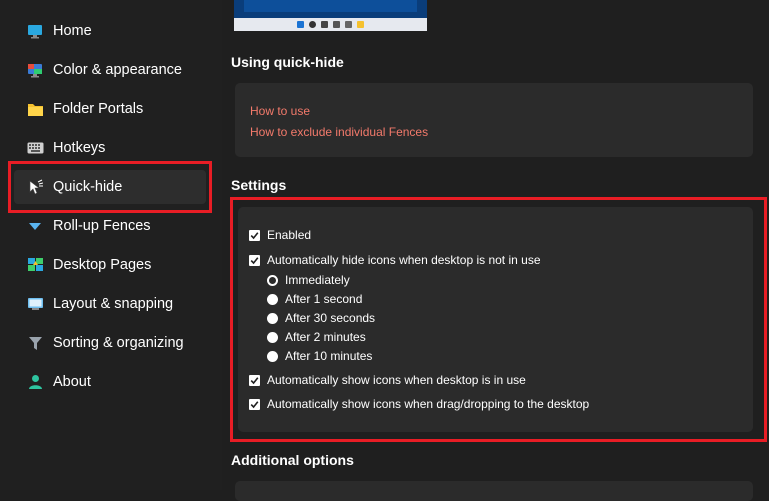  What do you see at coordinates (272, 280) in the screenshot?
I see `radio-selected-icon` at bounding box center [272, 280].